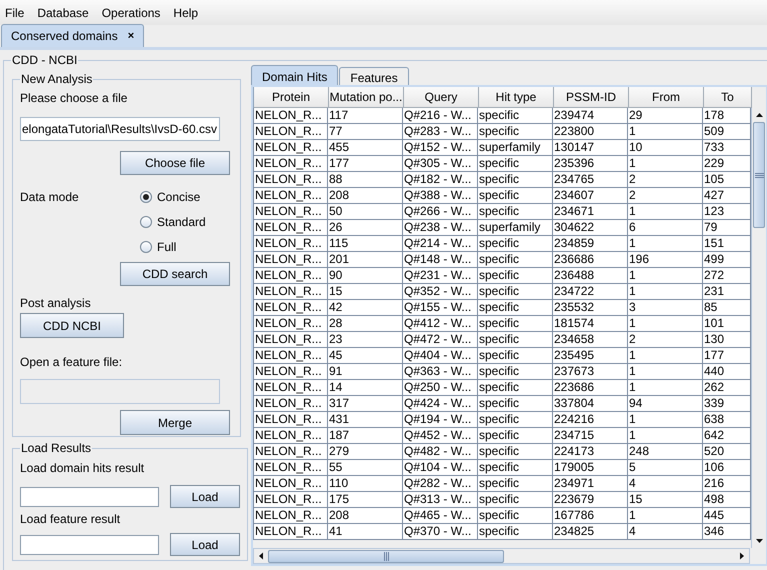 The width and height of the screenshot is (767, 570). Describe the element at coordinates (173, 196) in the screenshot. I see `radio-option: Concise` at that location.